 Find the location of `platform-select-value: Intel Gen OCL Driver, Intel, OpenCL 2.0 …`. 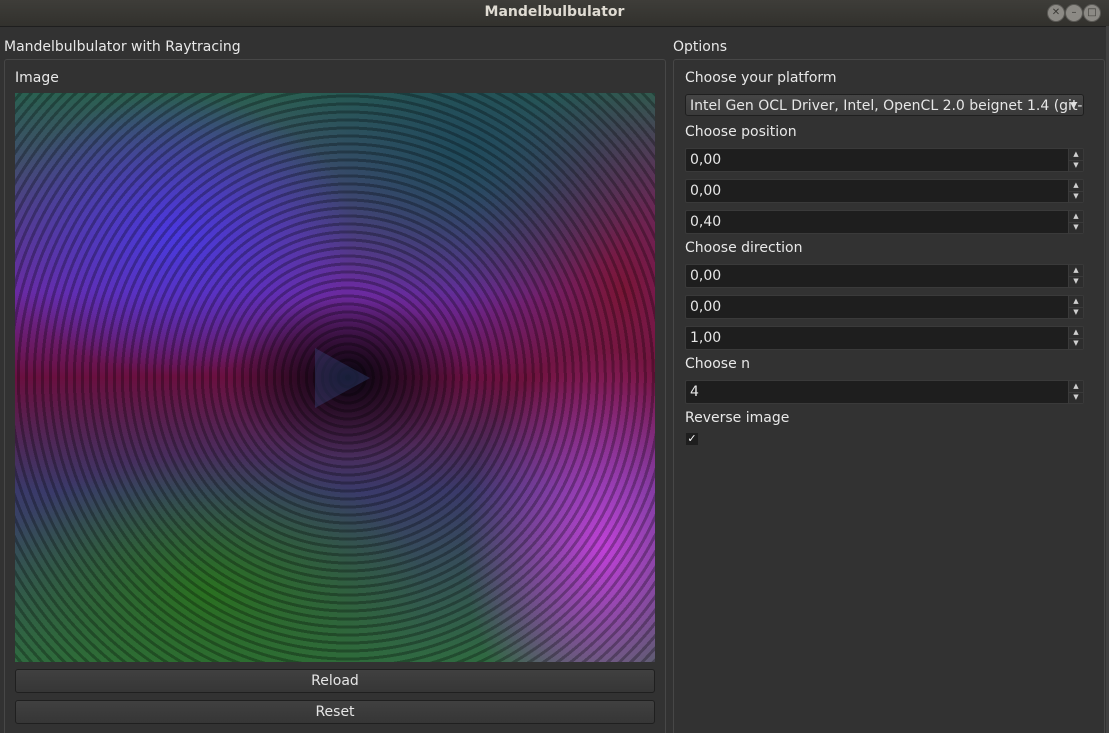

platform-select-value: Intel Gen OCL Driver, Intel, OpenCL 2.0 … is located at coordinates (886, 106).